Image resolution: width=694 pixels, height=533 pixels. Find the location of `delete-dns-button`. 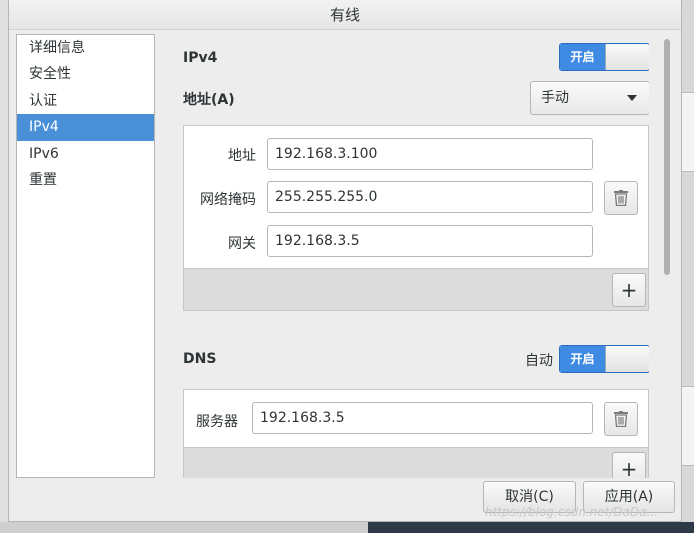

delete-dns-button is located at coordinates (621, 419).